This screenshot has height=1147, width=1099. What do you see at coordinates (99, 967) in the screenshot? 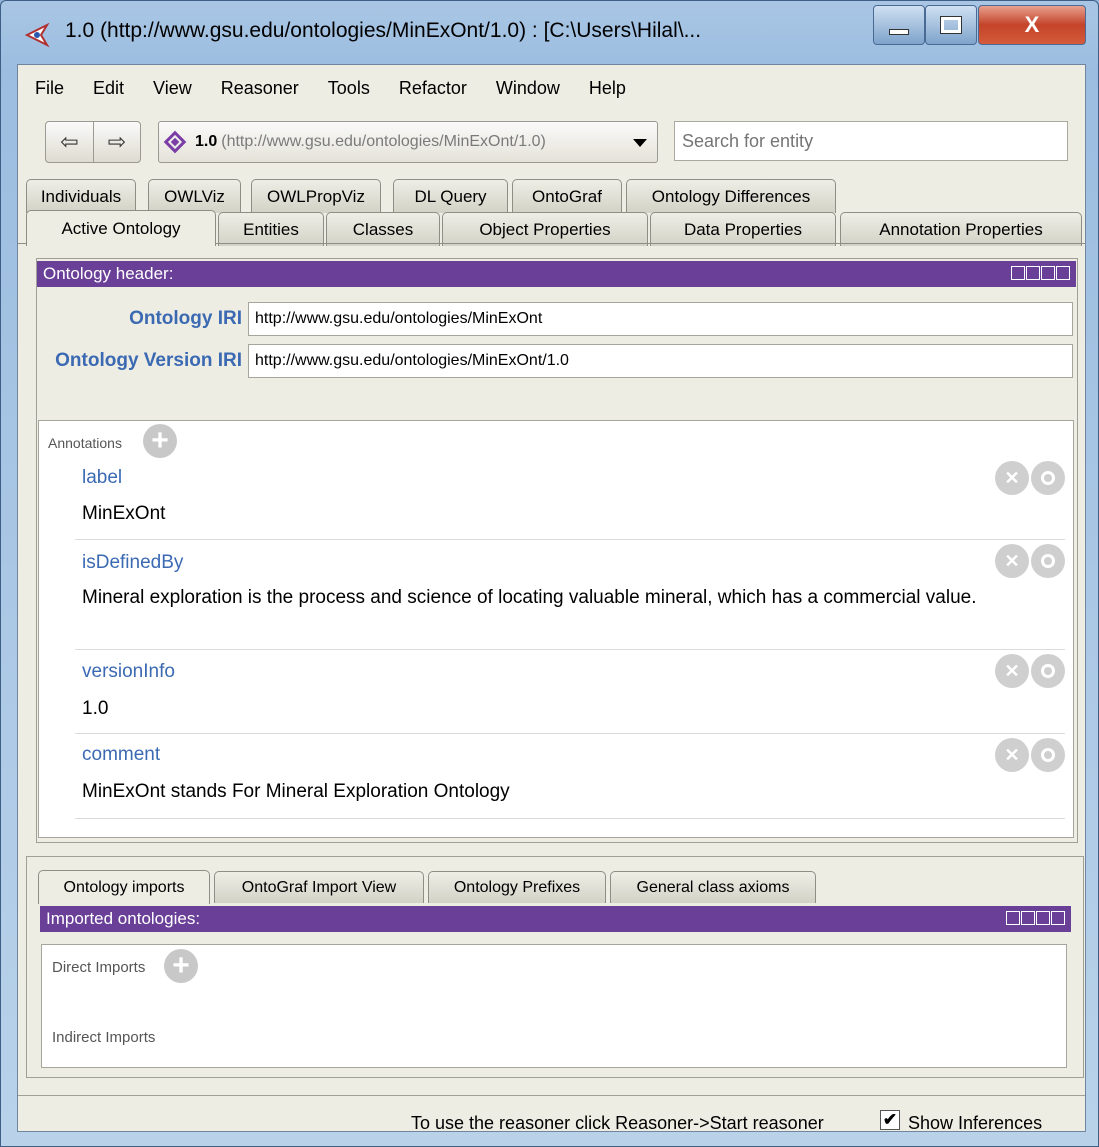
I see `direct-imports-label: Direct Imports` at bounding box center [99, 967].